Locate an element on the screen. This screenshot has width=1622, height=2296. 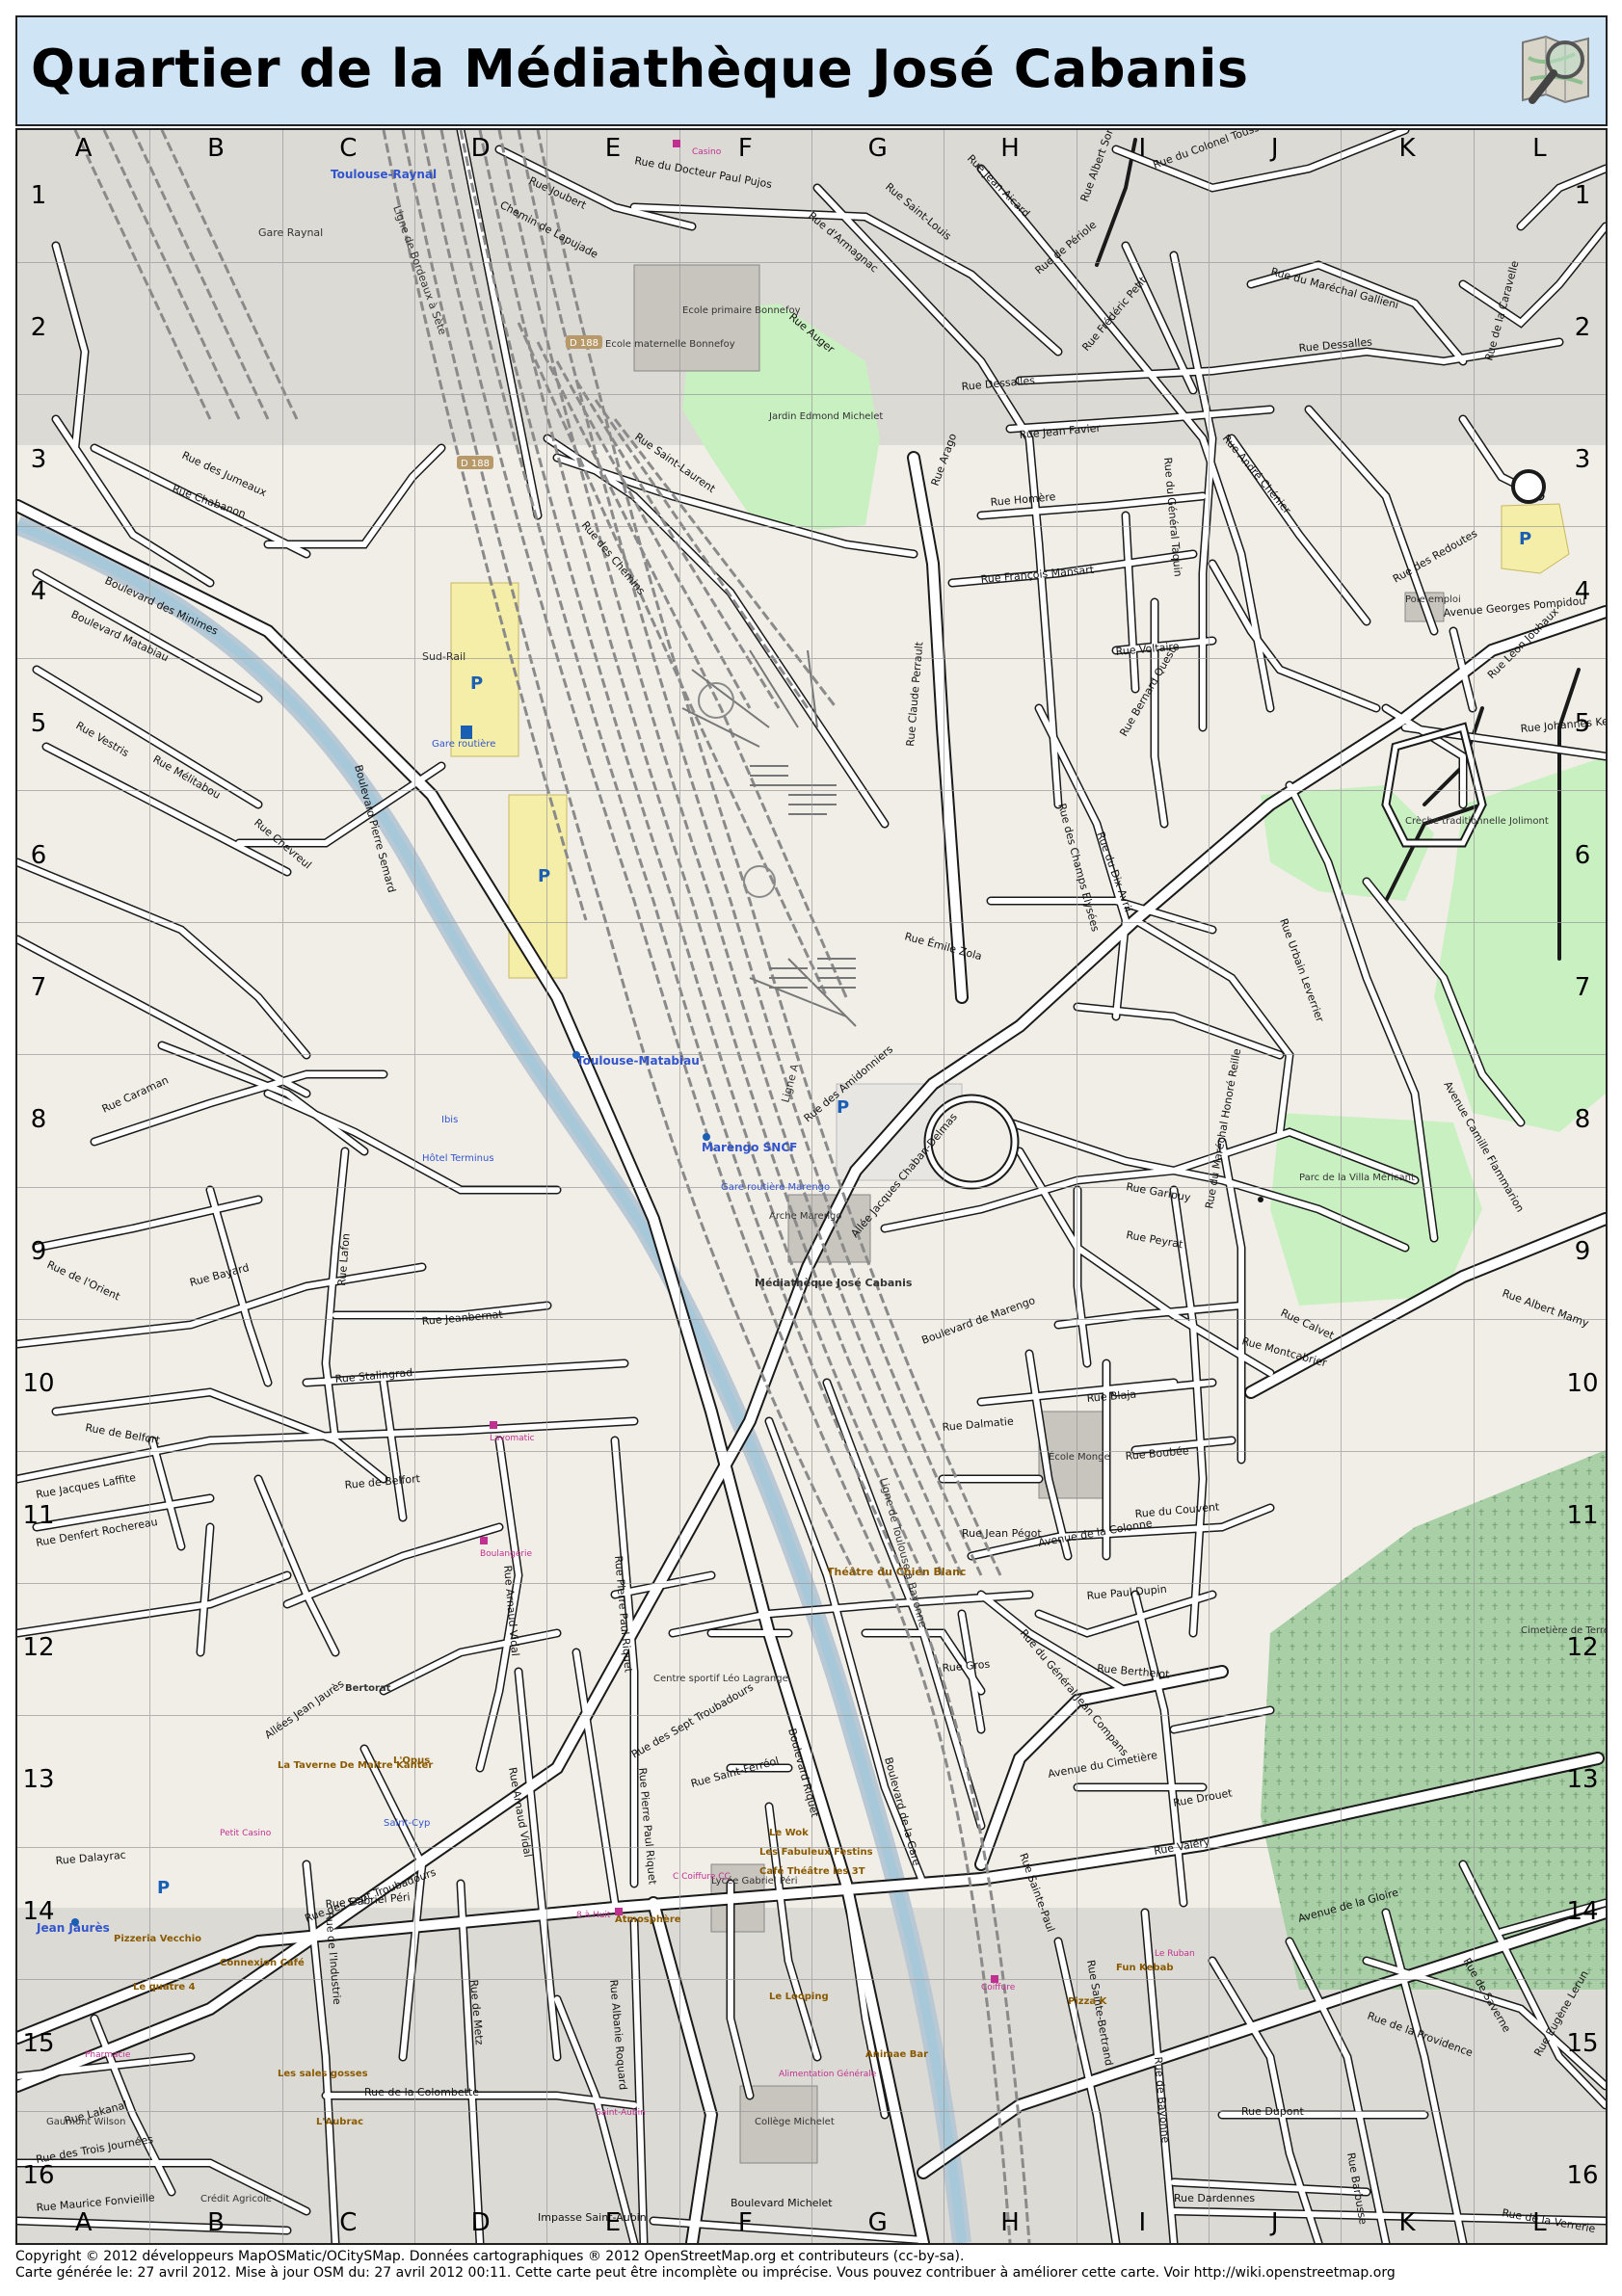
roundabout-raynal is located at coordinates (1529, 486).